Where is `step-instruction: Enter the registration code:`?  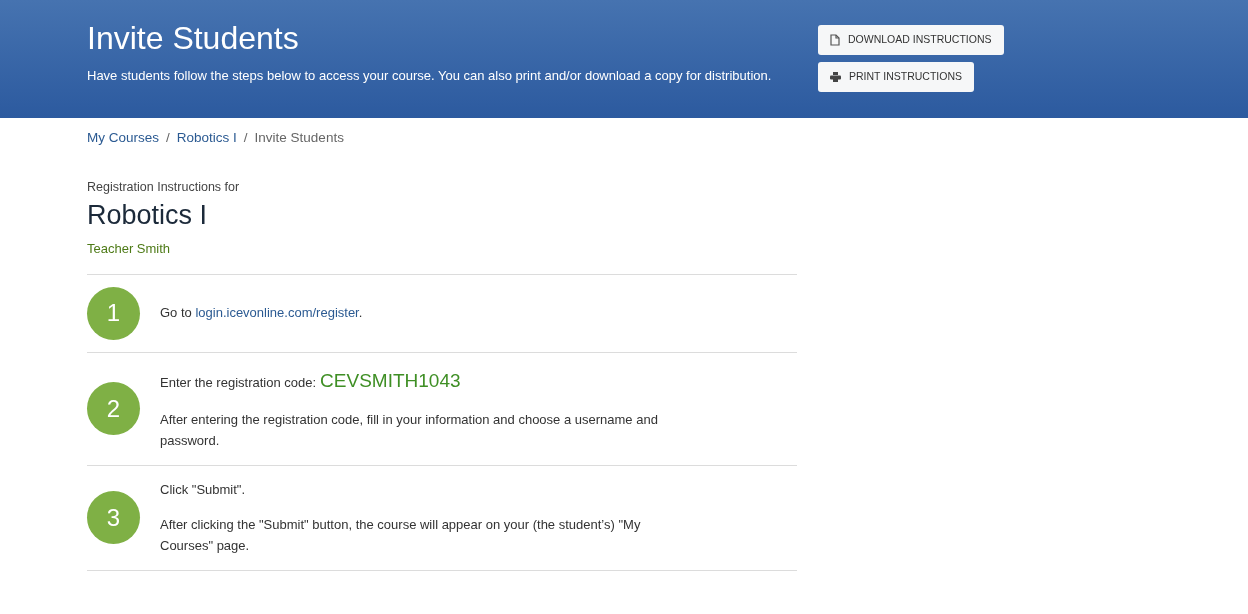 step-instruction: Enter the registration code: is located at coordinates (238, 382).